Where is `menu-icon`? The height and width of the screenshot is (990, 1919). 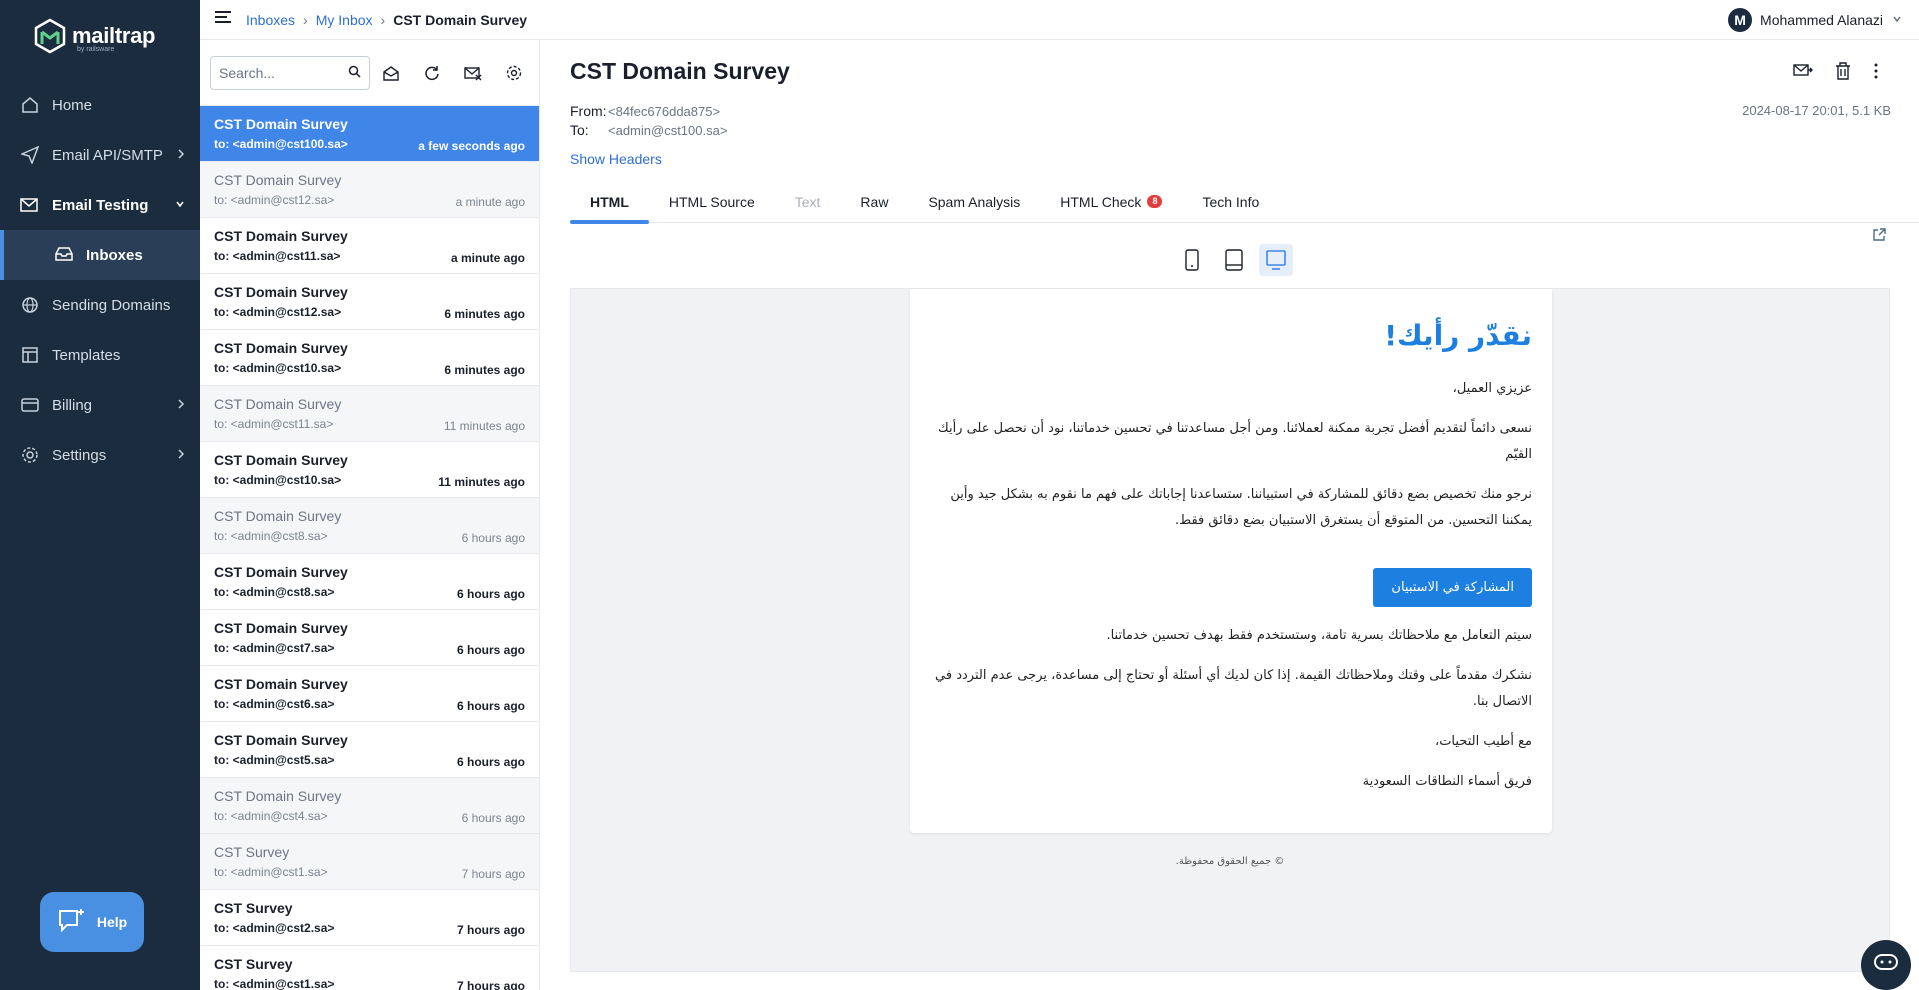 menu-icon is located at coordinates (223, 19).